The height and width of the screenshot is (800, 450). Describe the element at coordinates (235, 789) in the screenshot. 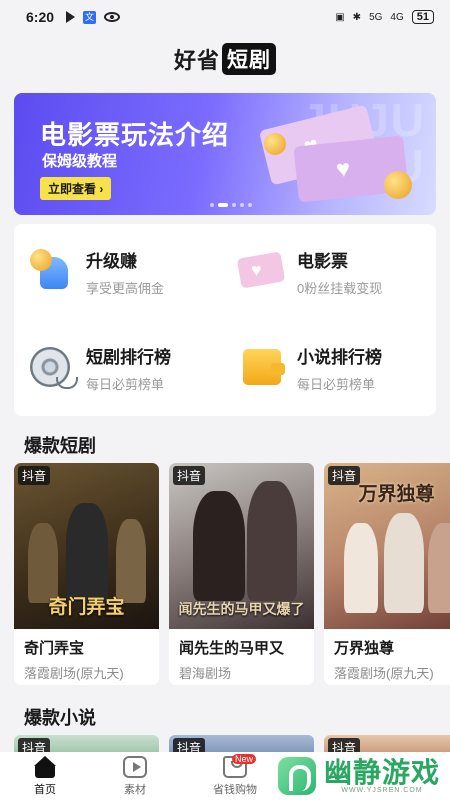

I see `nav-label: 省钱购物` at that location.